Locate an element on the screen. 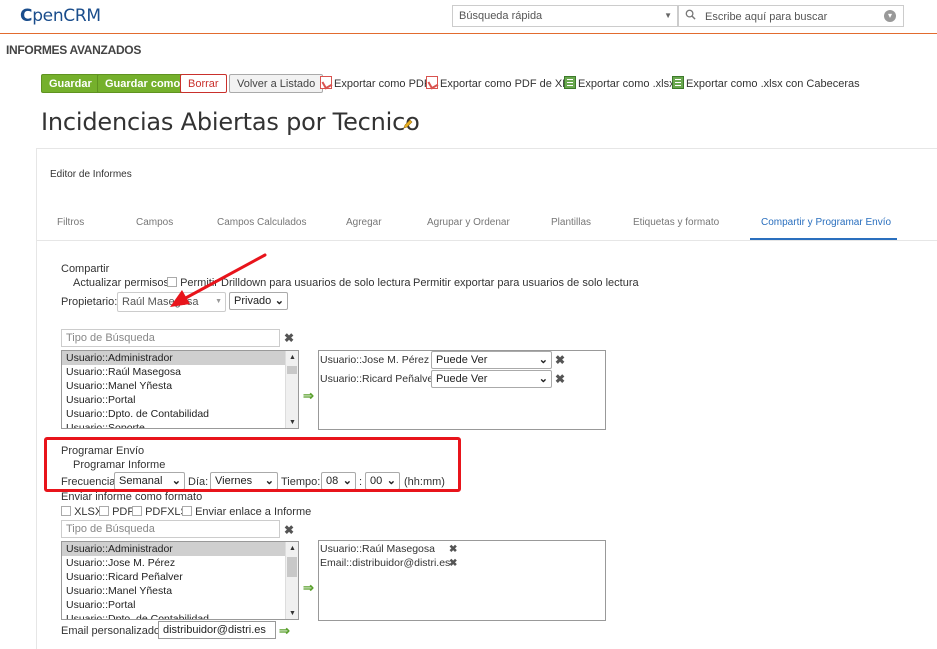 Image resolution: width=937 pixels, height=649 pixels. back-to-list-button: Volver a Listado is located at coordinates (276, 83).